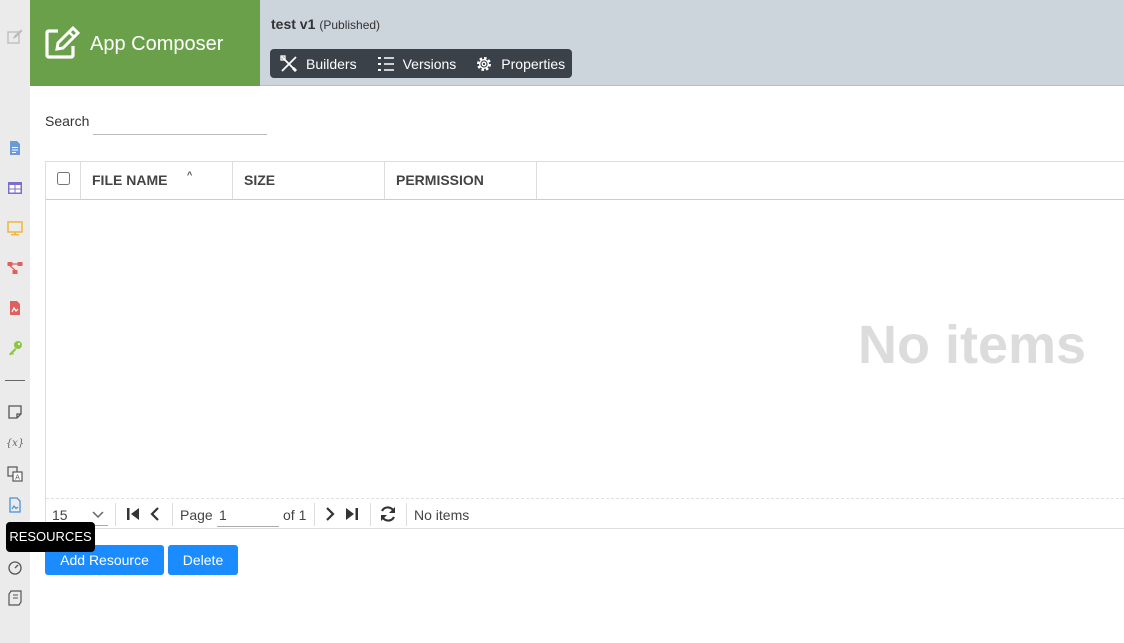 This screenshot has height=643, width=1124. What do you see at coordinates (352, 514) in the screenshot?
I see `last-page-icon` at bounding box center [352, 514].